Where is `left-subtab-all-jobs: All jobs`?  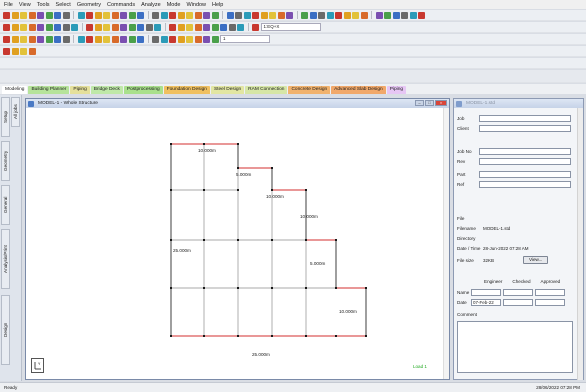
left-subtab-all-jobs: All jobs is located at coordinates (15, 112).